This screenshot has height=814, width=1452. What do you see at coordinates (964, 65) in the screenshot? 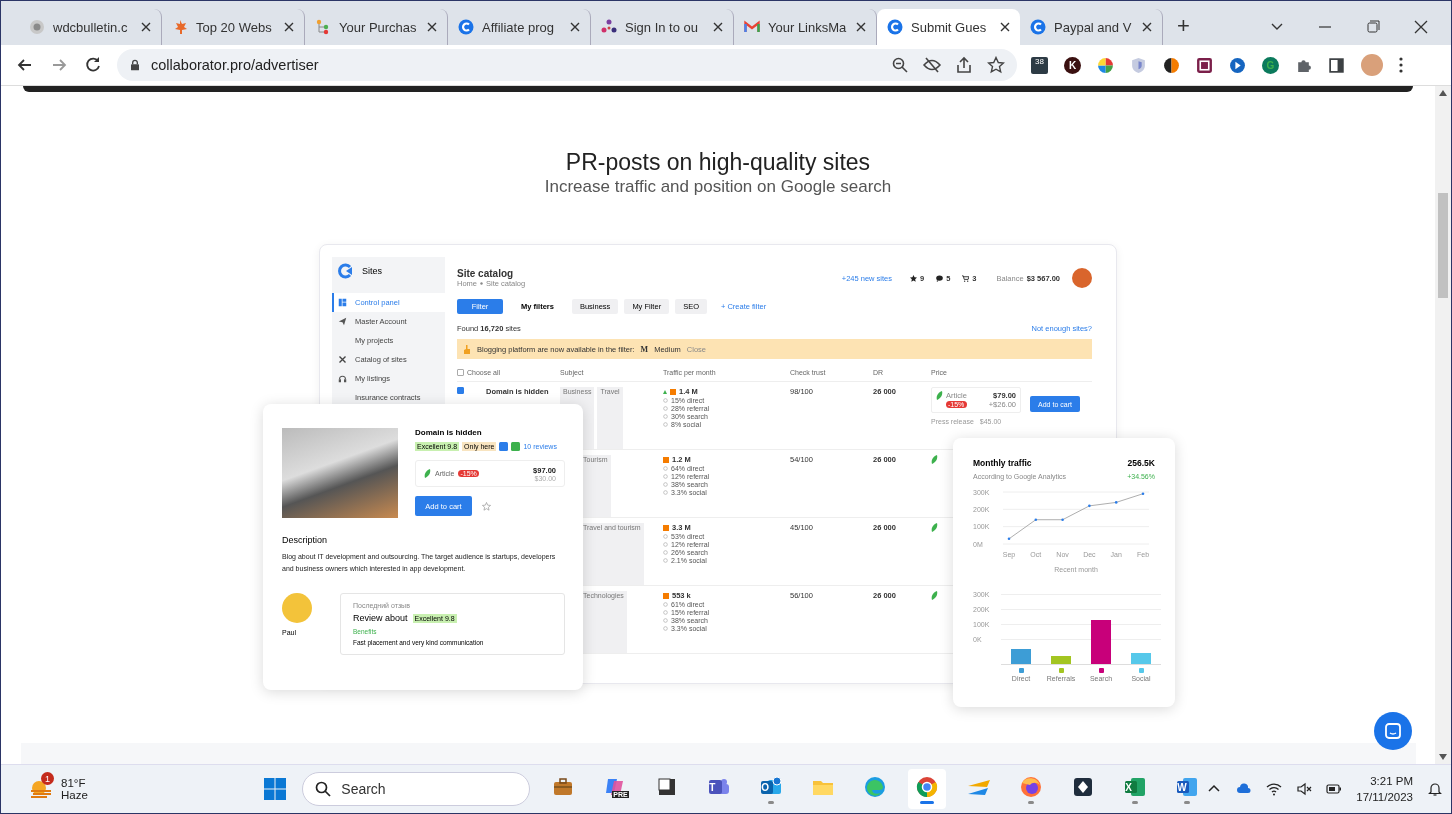
I see `share-icon` at bounding box center [964, 65].